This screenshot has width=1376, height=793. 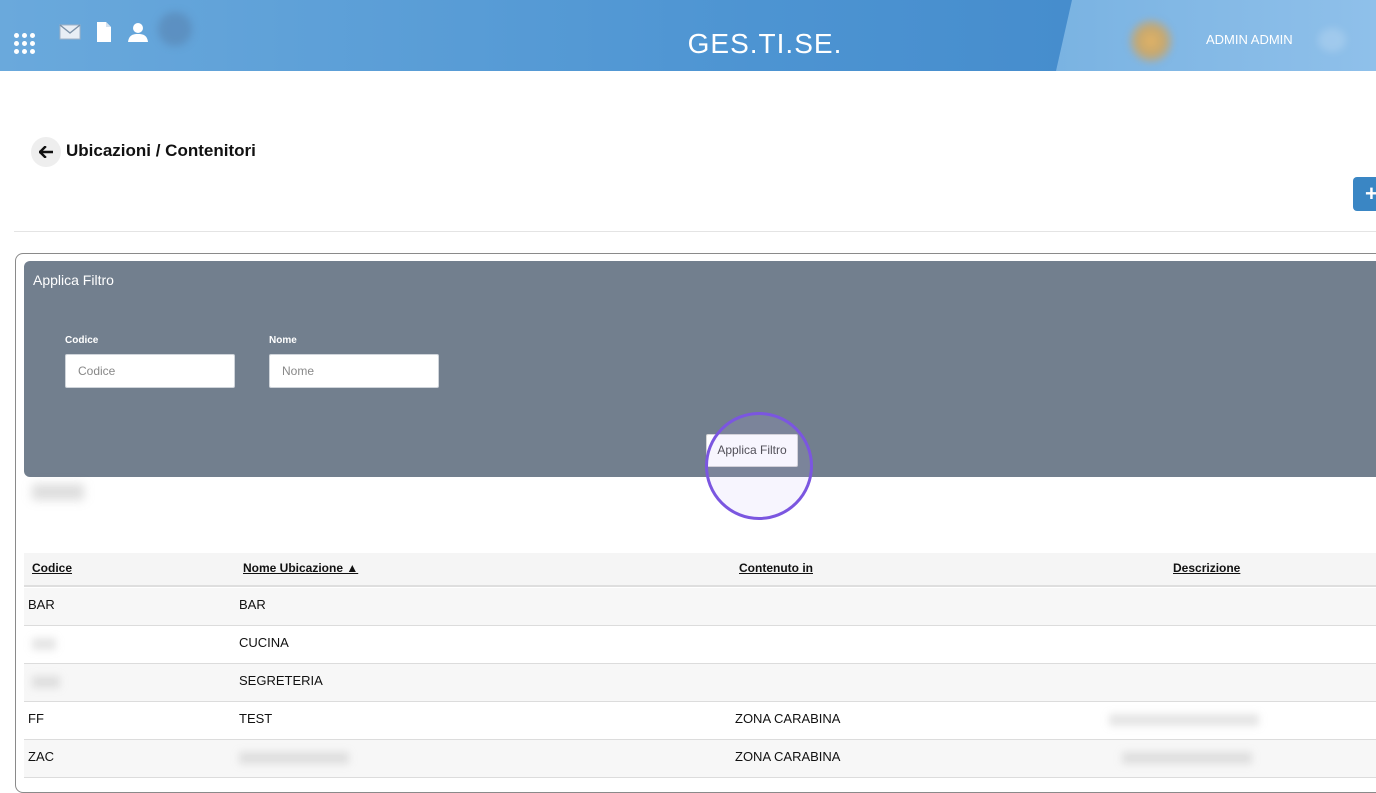 I want to click on cell-nome: SEGRETERIA, so click(x=281, y=680).